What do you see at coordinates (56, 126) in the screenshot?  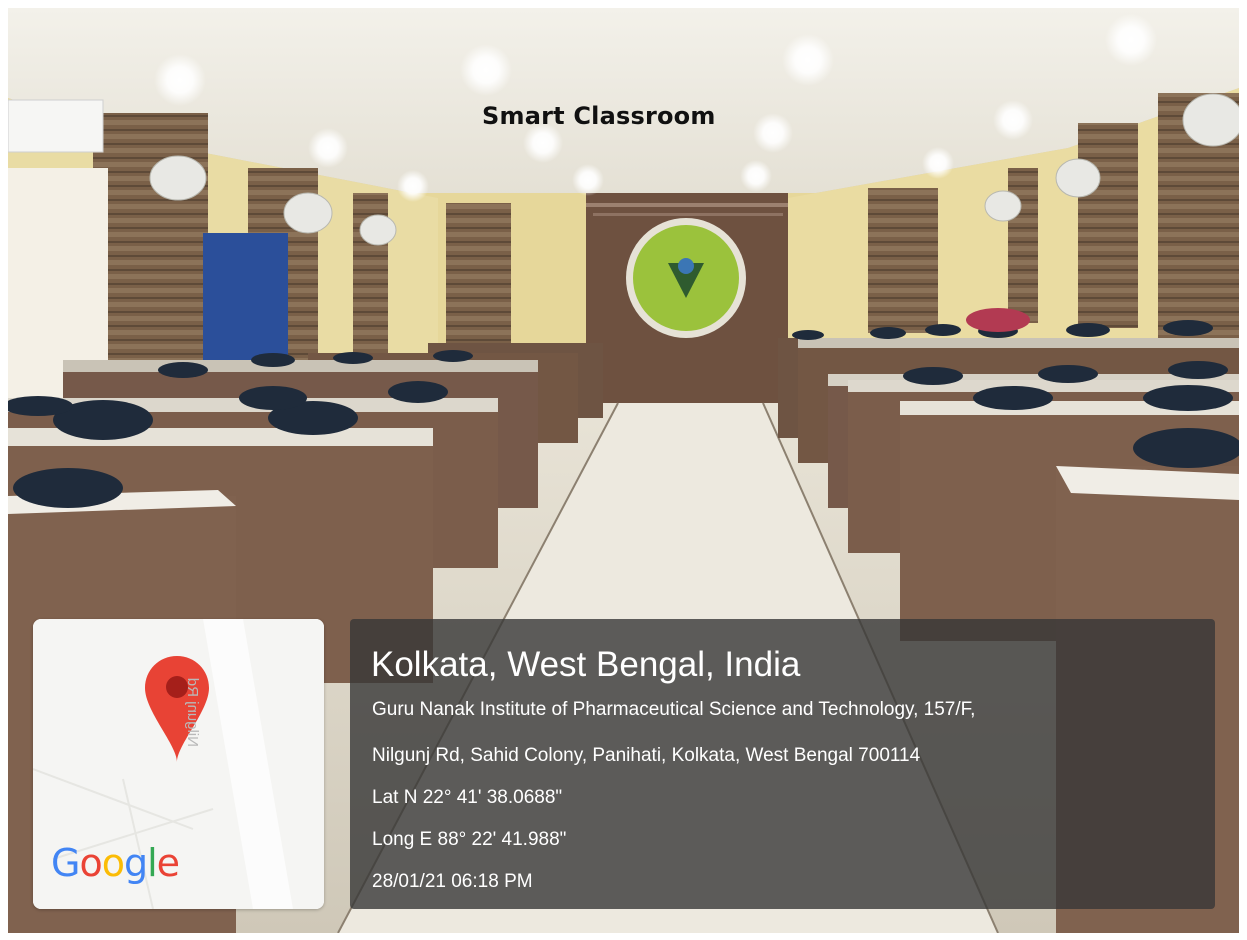 I see `air-conditioner` at bounding box center [56, 126].